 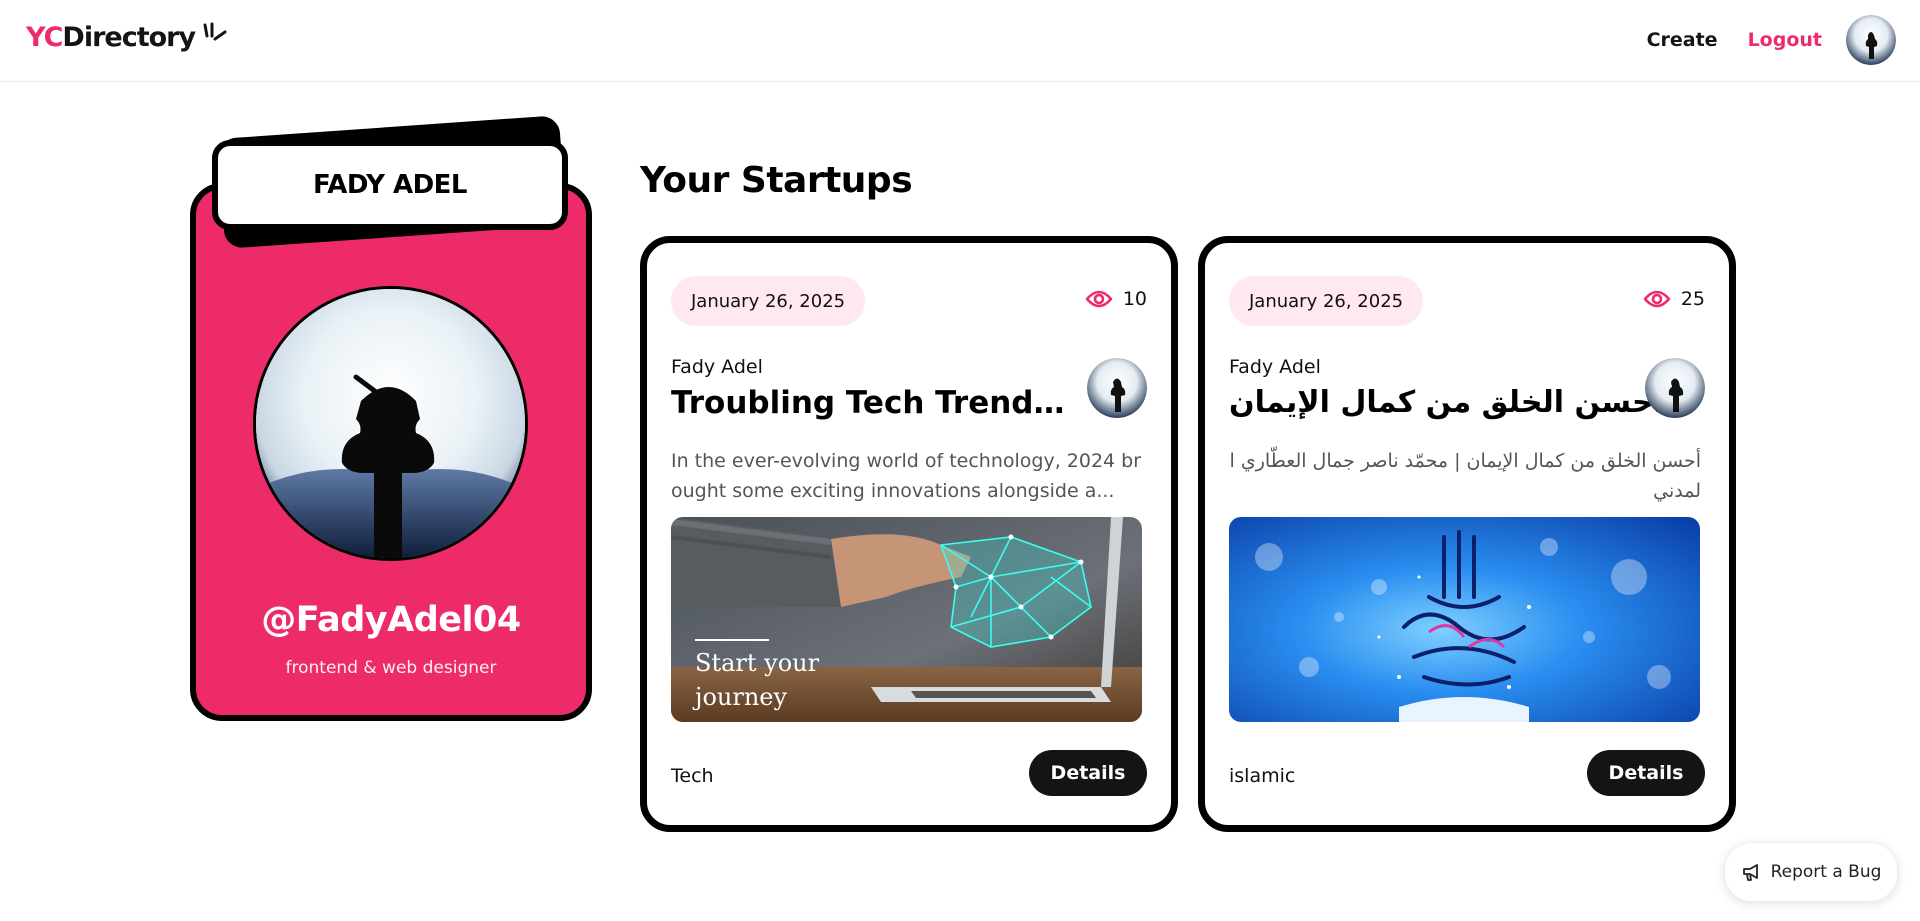 I want to click on logo-prefix: YC, so click(x=44, y=37).